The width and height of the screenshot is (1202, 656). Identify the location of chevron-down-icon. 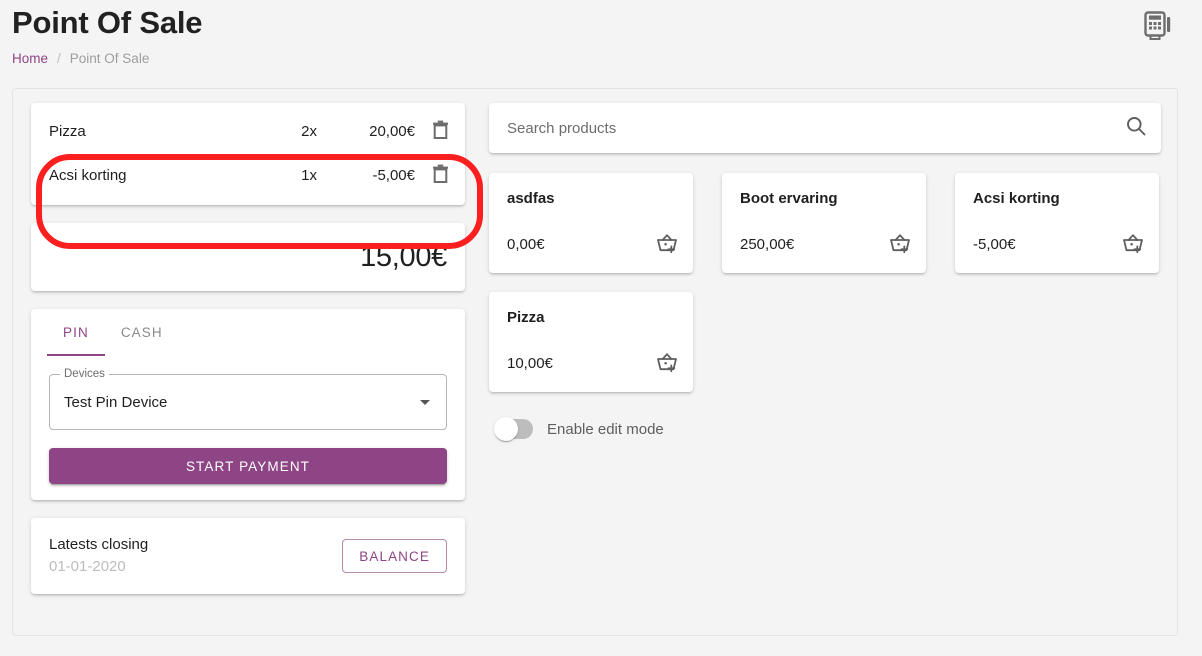
(425, 402).